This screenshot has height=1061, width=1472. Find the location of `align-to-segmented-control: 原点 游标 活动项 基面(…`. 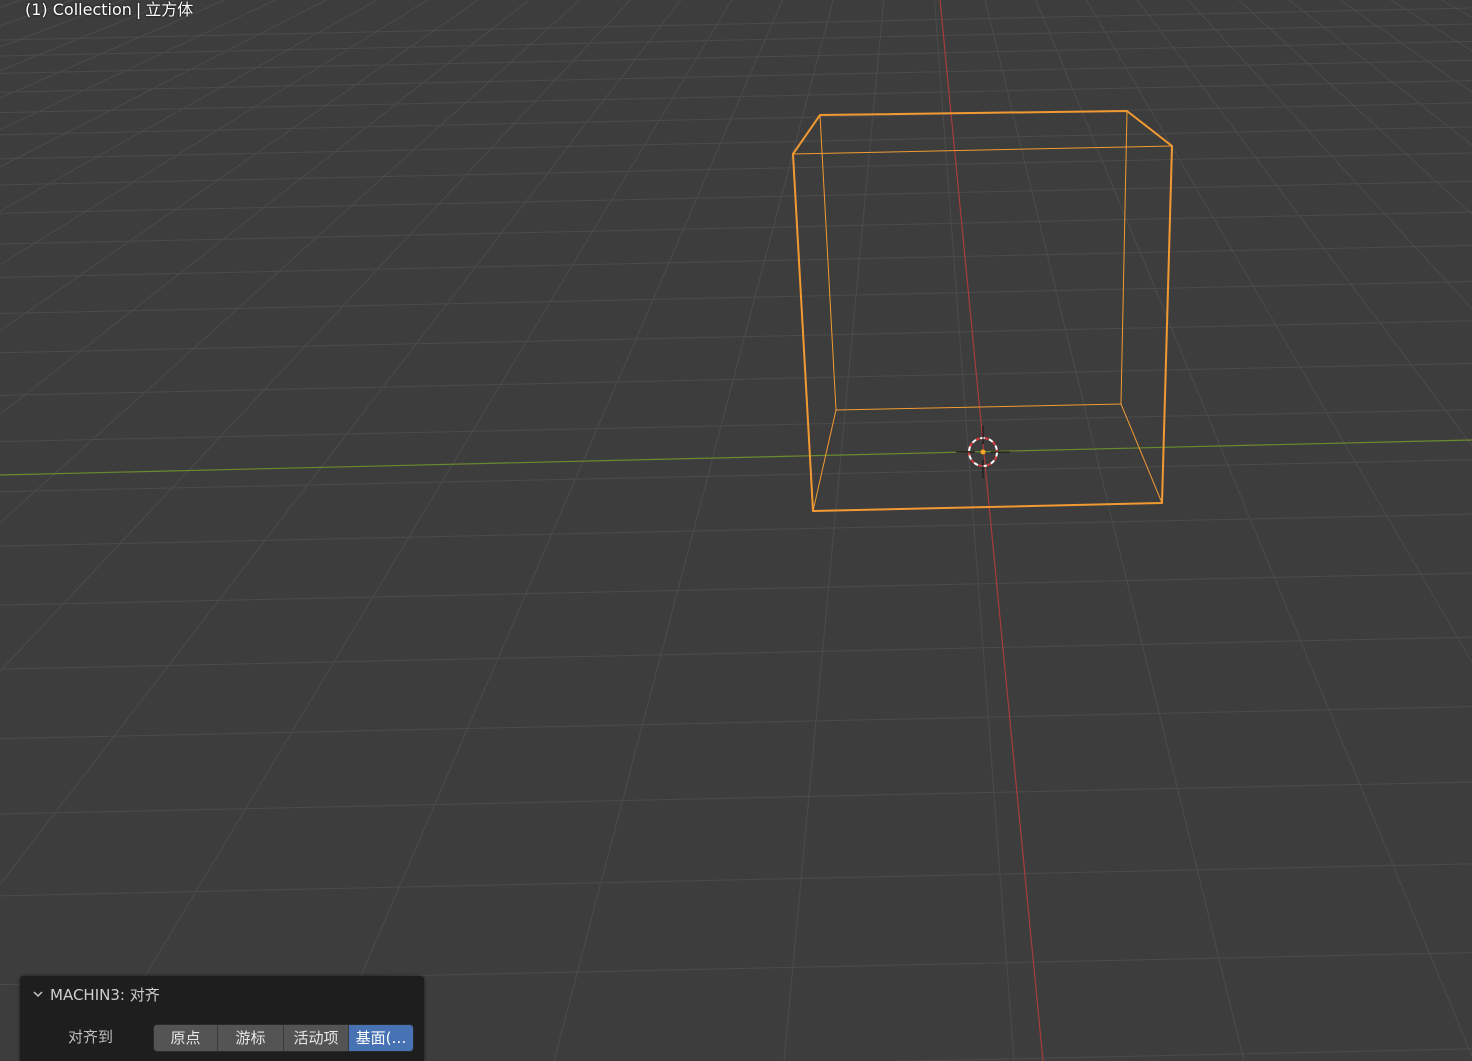

align-to-segmented-control: 原点 游标 活动项 基面(… is located at coordinates (283, 1038).